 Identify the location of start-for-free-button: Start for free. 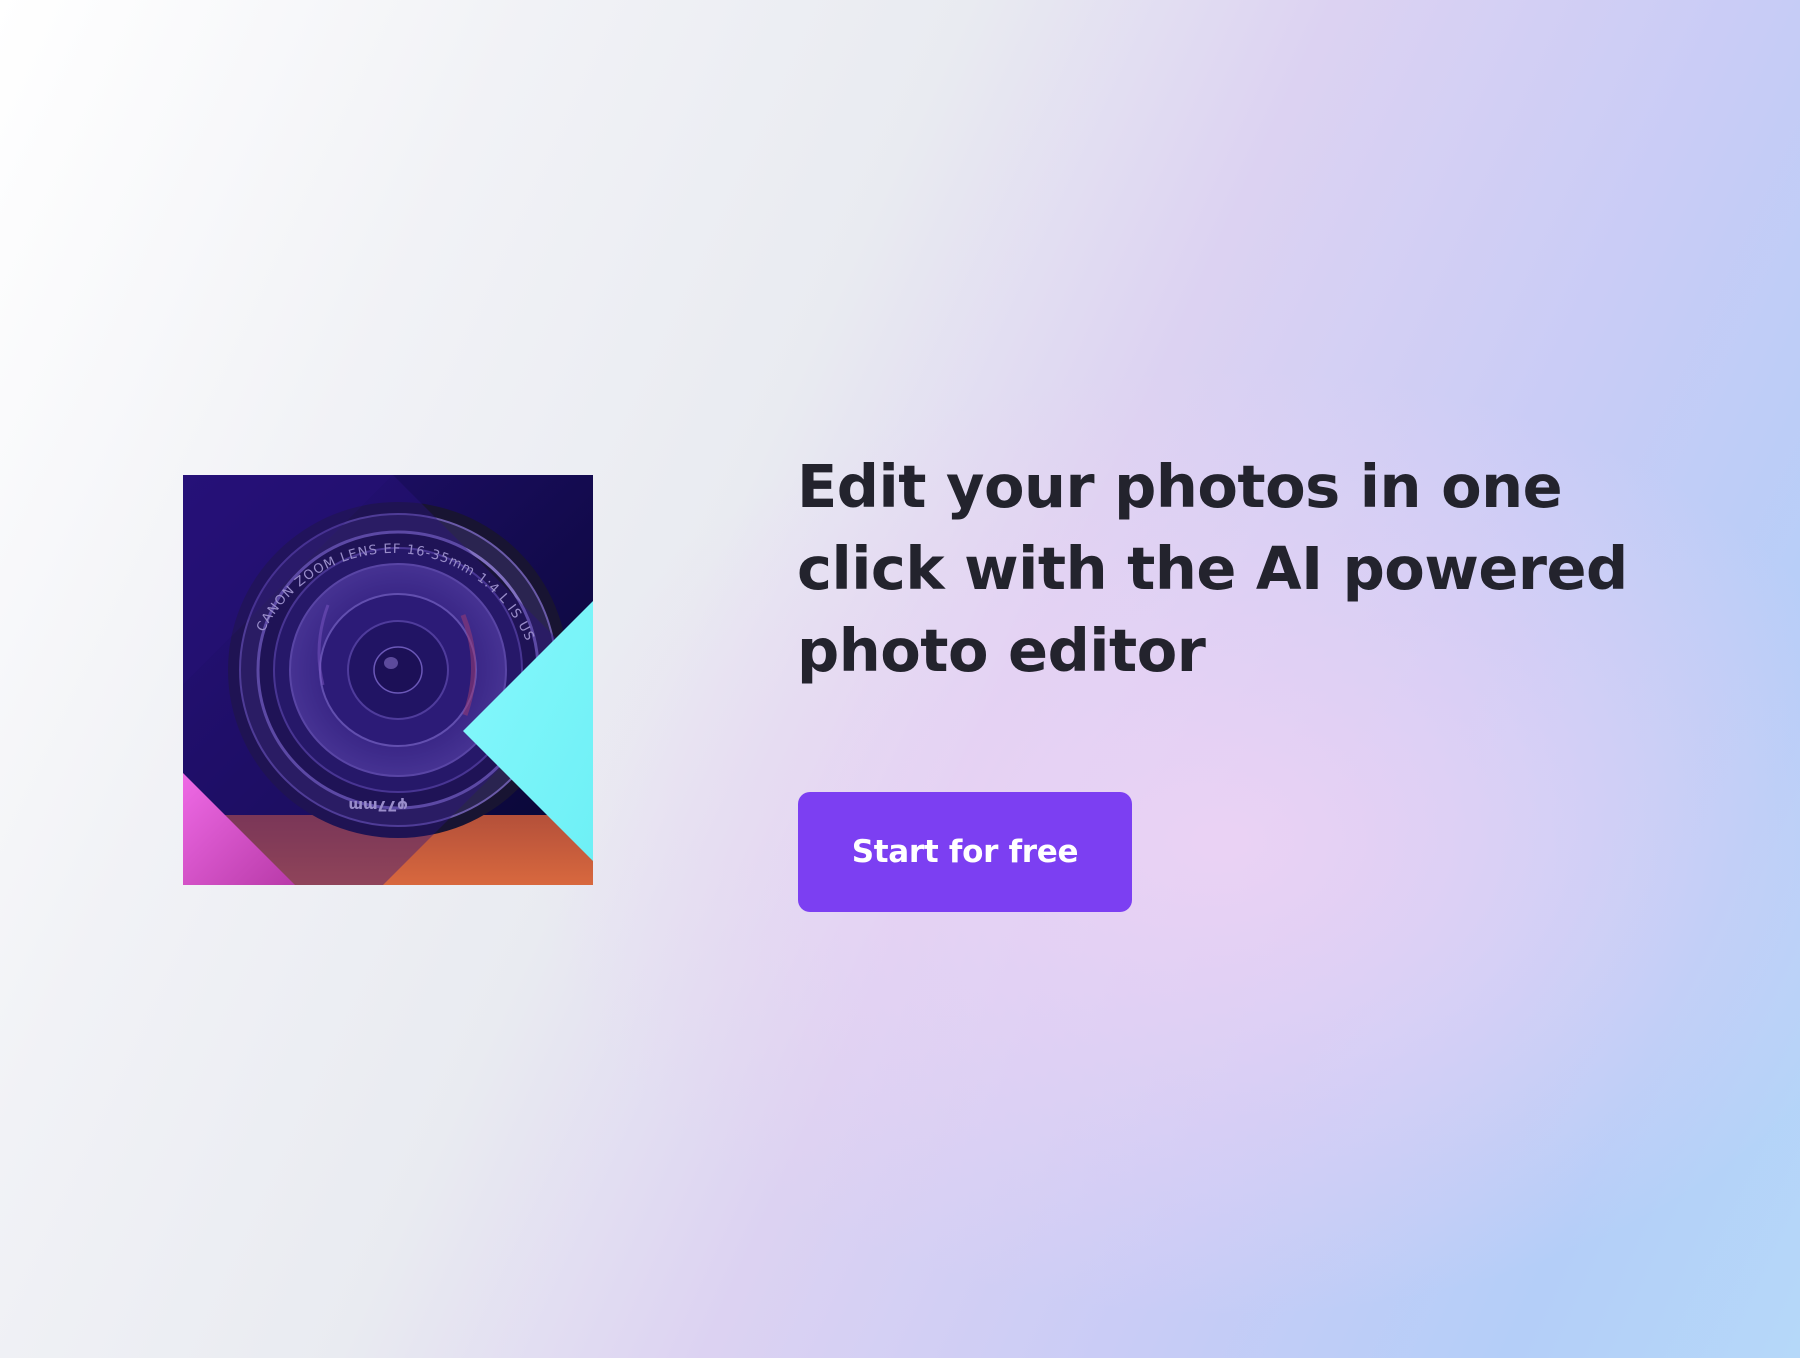
(965, 852).